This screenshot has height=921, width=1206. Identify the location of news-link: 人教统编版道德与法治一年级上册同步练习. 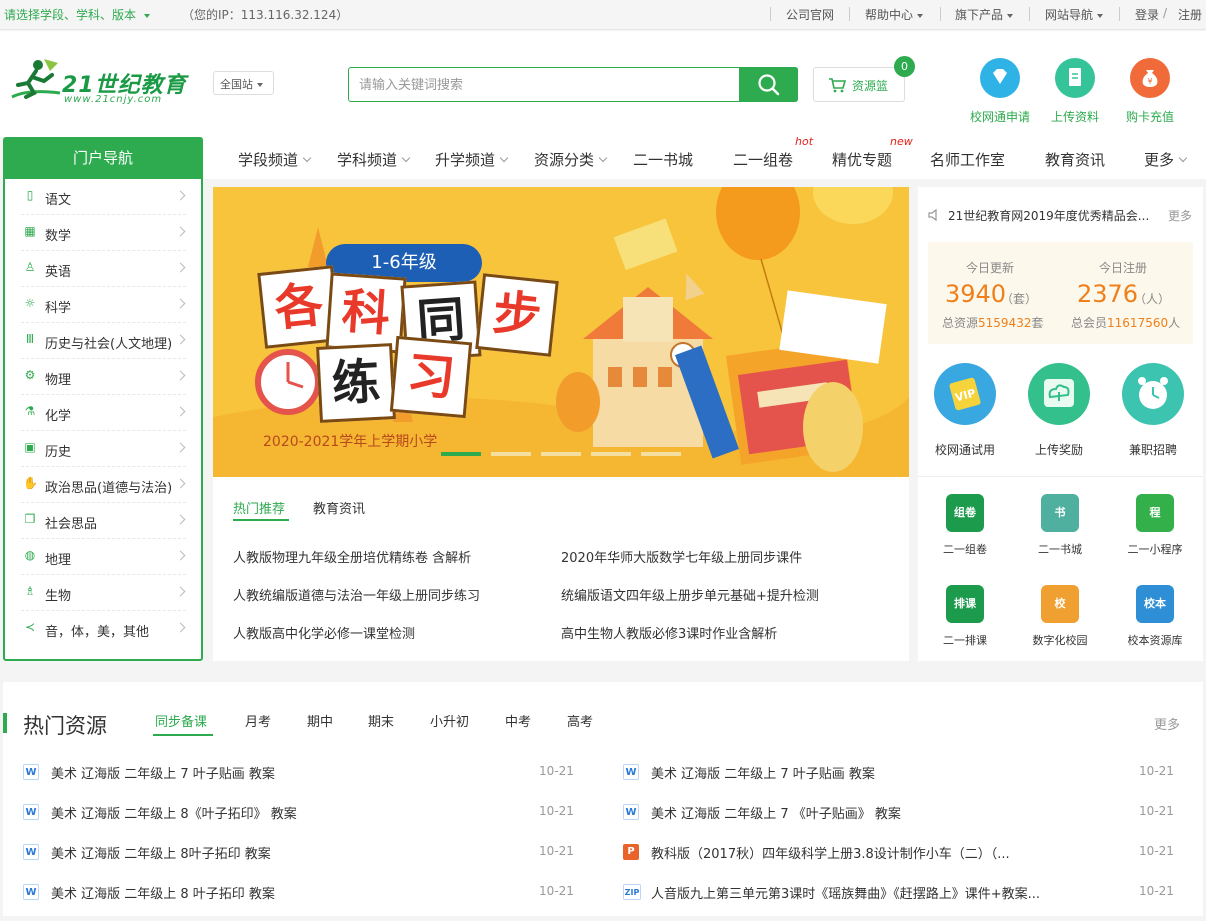
(356, 594).